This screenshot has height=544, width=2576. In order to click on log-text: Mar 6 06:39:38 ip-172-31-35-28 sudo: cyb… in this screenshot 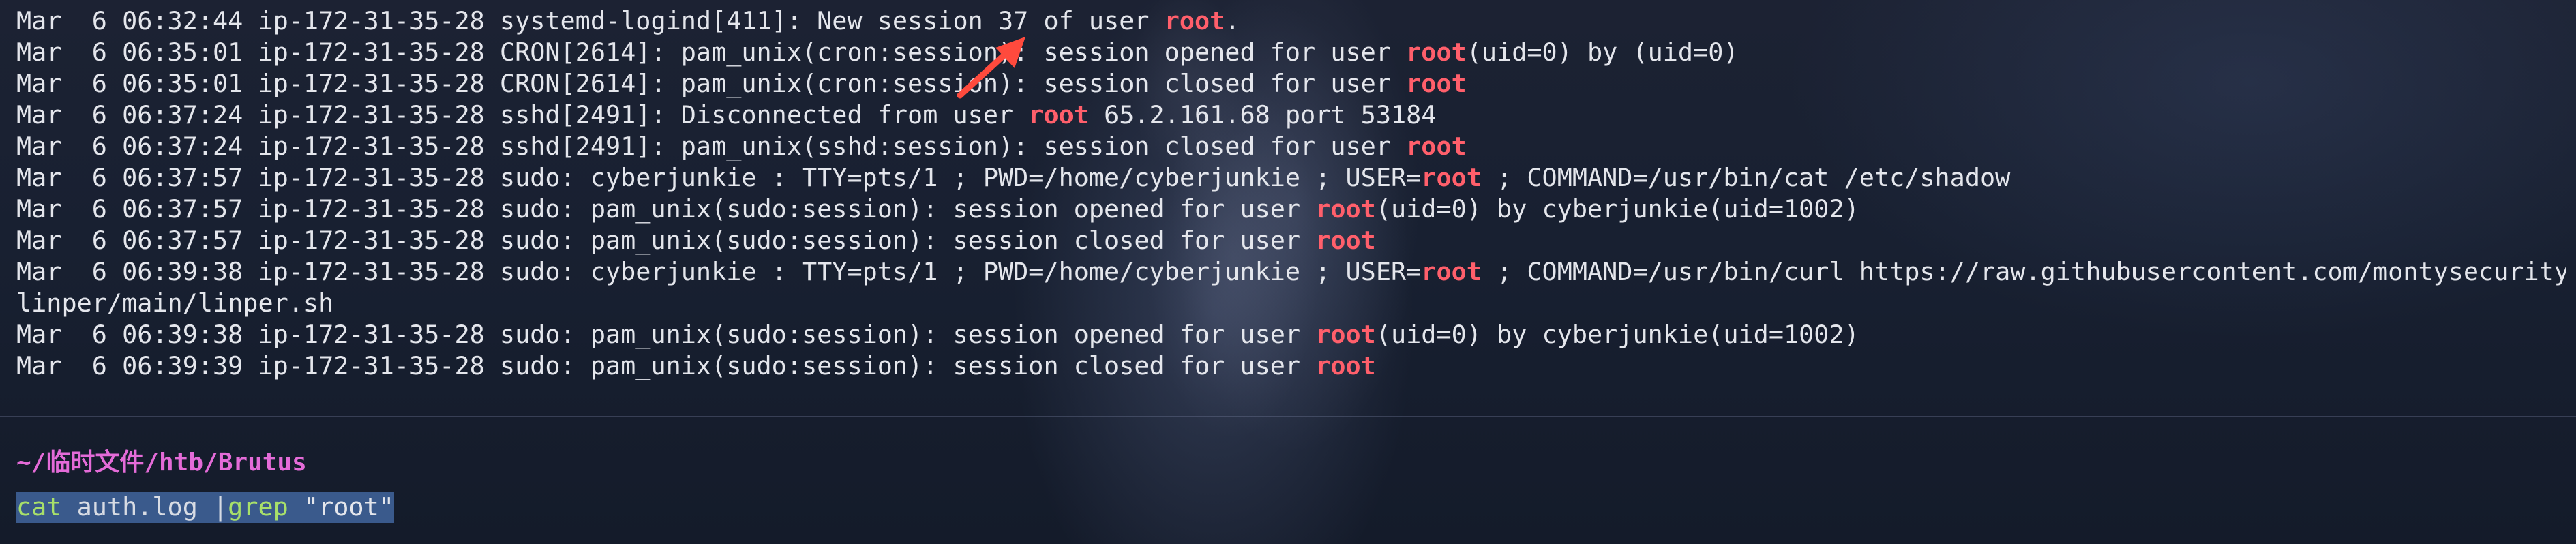, I will do `click(719, 271)`.